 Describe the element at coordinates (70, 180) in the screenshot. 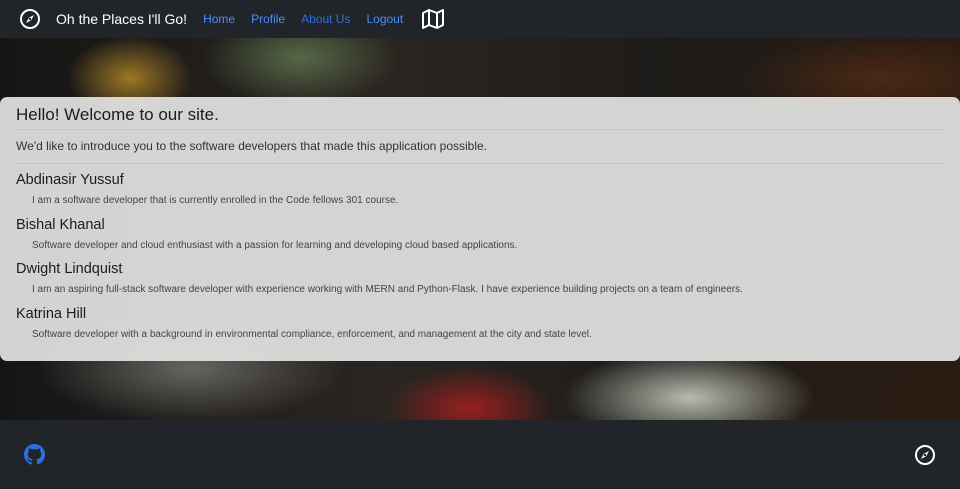

I see `developer-name: Abdinasir Yussuf` at that location.